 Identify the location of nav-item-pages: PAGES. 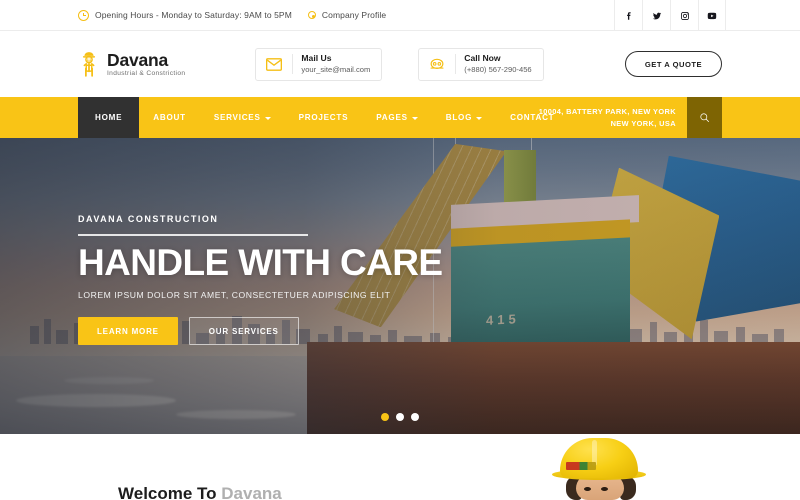
(397, 117).